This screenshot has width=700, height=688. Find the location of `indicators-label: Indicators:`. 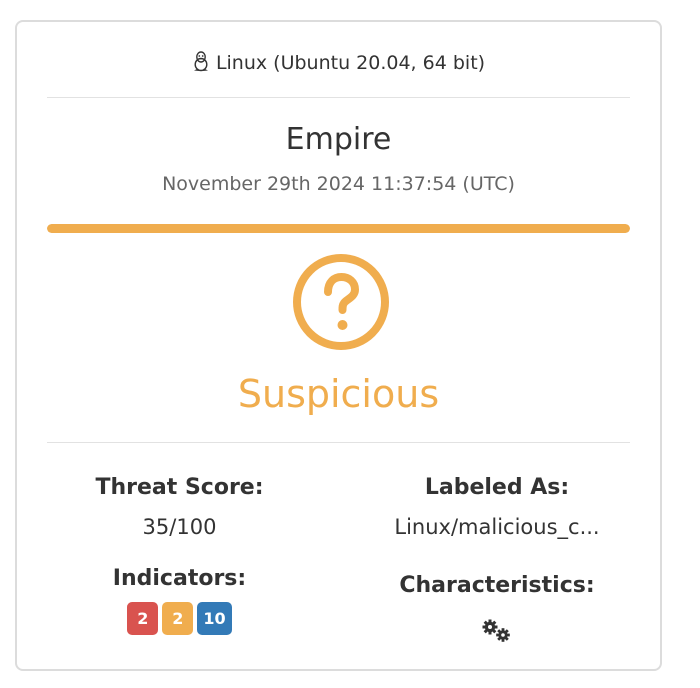

indicators-label: Indicators: is located at coordinates (179, 578).